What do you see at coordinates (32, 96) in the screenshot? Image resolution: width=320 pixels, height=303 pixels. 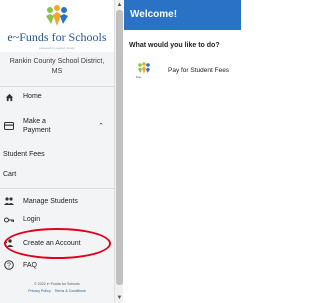 I see `sidebar-item-label: Home` at bounding box center [32, 96].